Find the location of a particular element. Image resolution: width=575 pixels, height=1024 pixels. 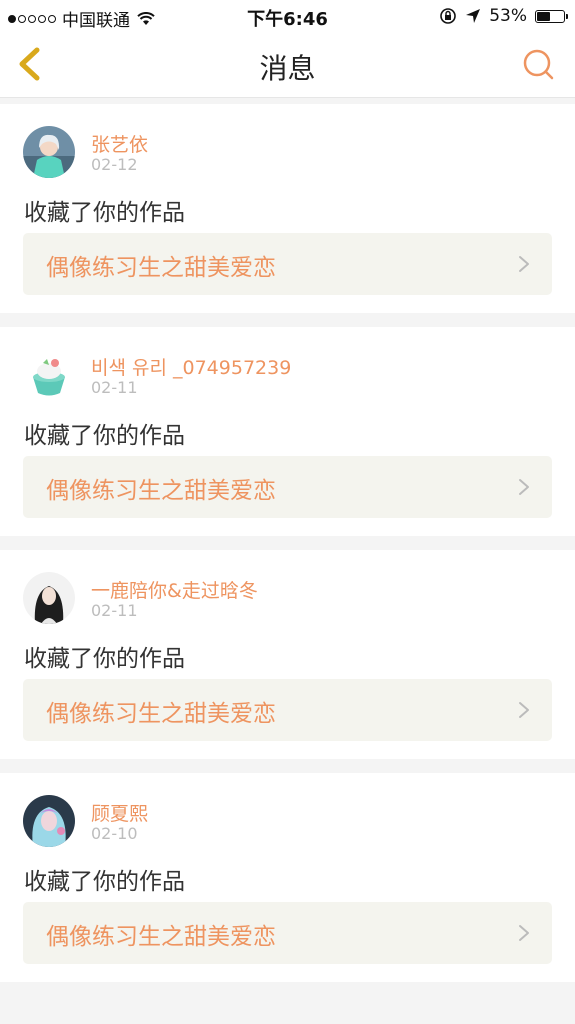

user-name: 顾夏熙 is located at coordinates (119, 812).